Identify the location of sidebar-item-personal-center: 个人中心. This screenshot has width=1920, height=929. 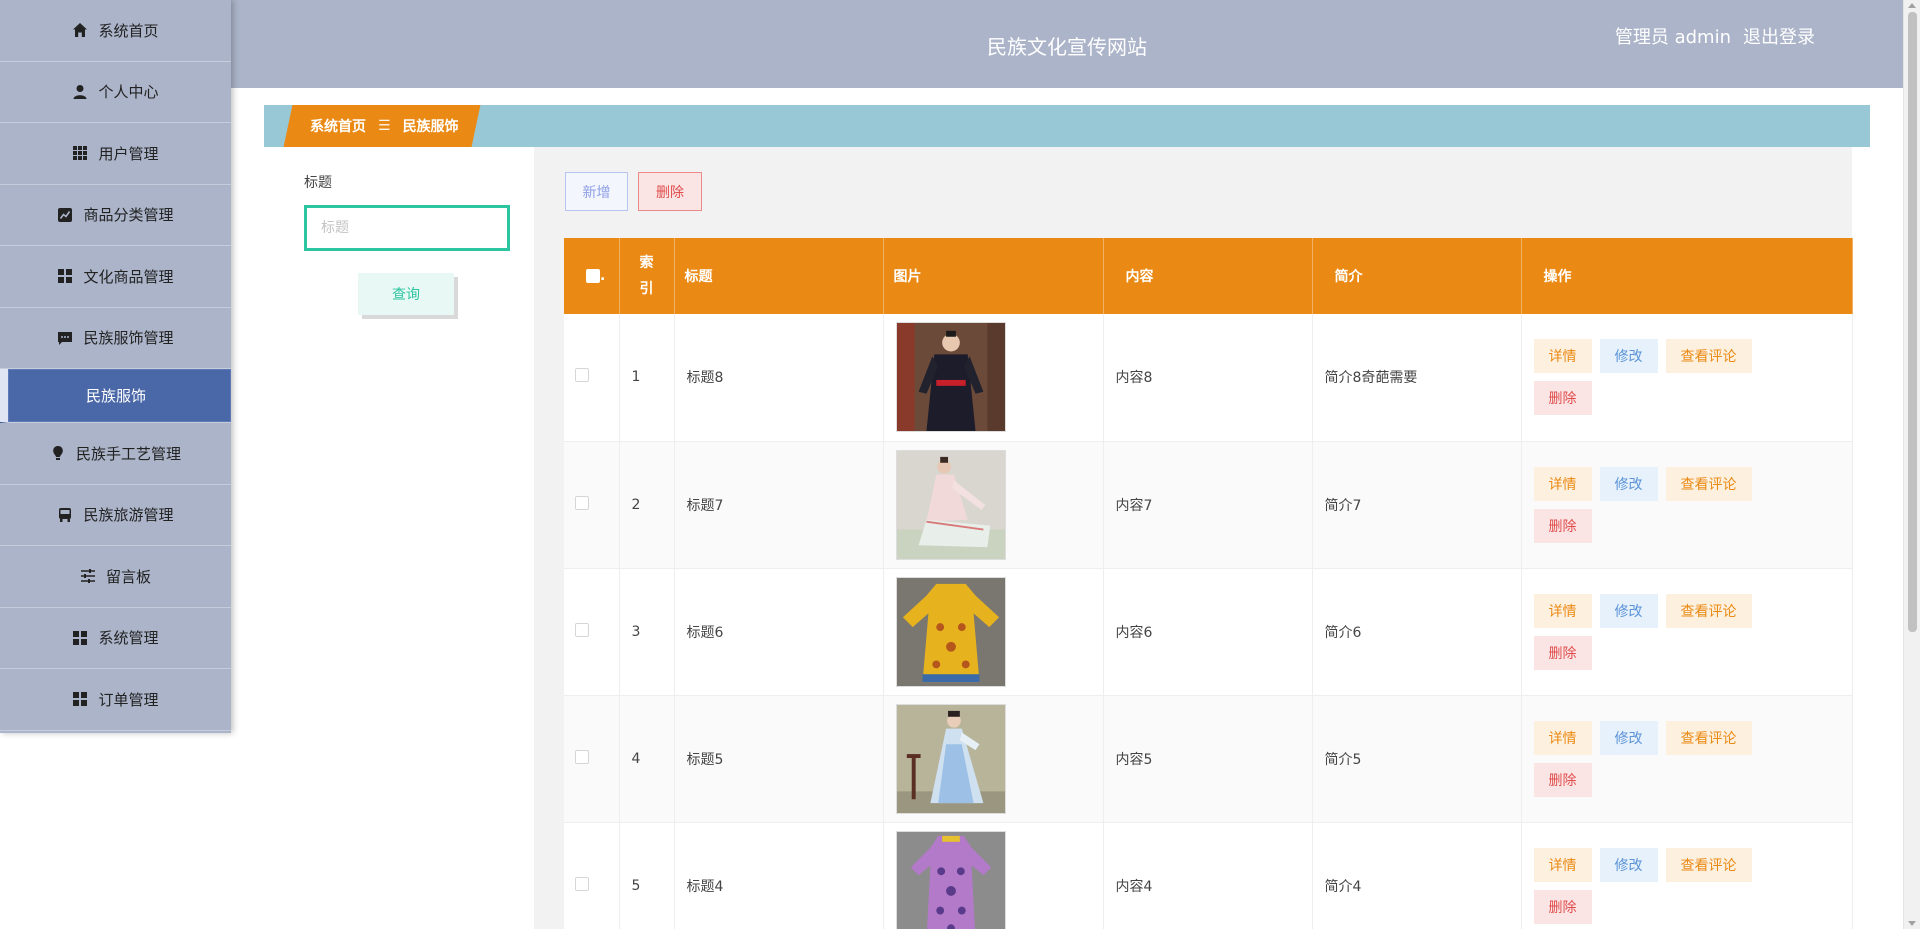
(115, 92).